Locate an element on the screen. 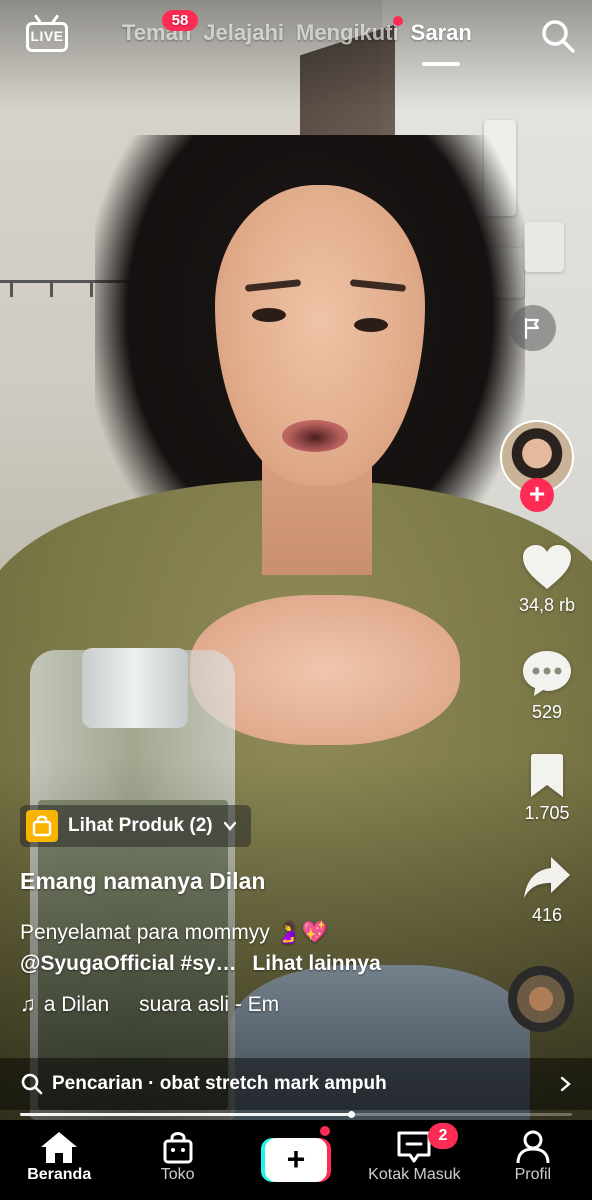 The width and height of the screenshot is (592, 1200). product-link-label: Lihat Produk (2) is located at coordinates (140, 825).